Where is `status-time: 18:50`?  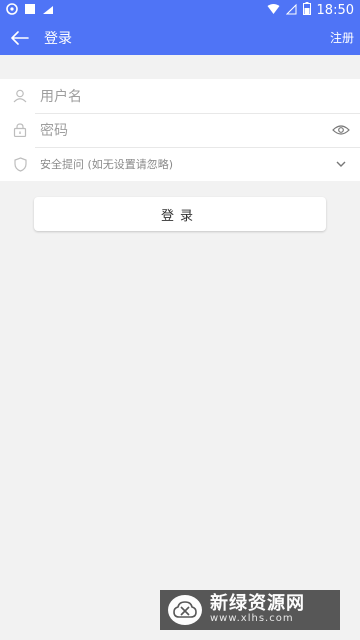
status-time: 18:50 is located at coordinates (335, 10).